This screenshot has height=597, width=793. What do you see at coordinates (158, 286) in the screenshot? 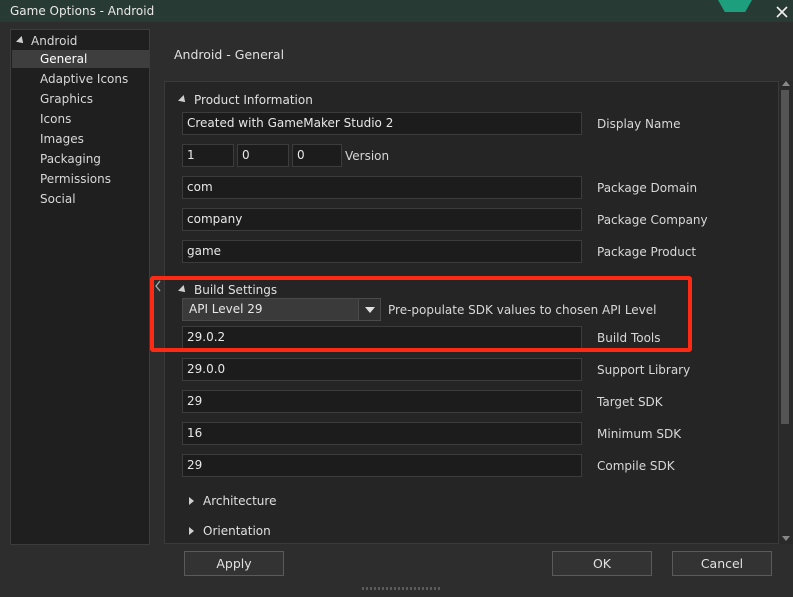
I see `sidebar-collapse-icon` at bounding box center [158, 286].